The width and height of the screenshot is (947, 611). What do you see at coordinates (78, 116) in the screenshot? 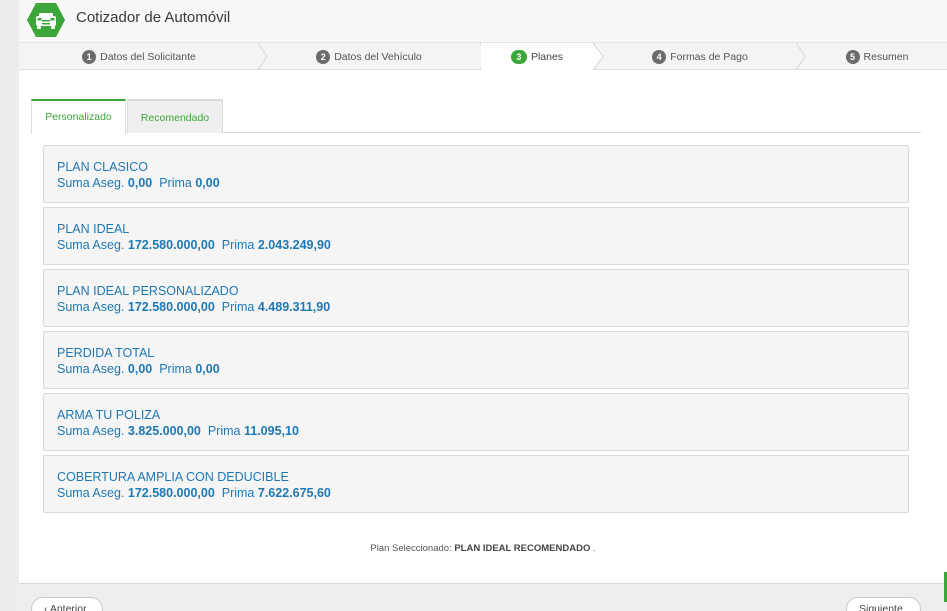
I see `tab-personalizado: Personalizado` at bounding box center [78, 116].